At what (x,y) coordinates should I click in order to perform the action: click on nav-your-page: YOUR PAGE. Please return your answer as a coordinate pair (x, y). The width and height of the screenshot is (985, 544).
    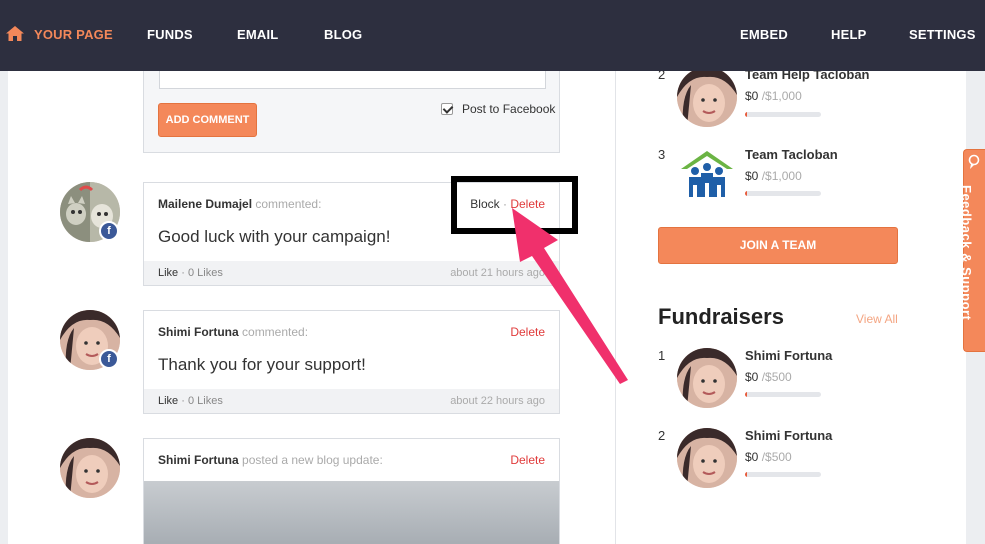
    Looking at the image, I should click on (73, 34).